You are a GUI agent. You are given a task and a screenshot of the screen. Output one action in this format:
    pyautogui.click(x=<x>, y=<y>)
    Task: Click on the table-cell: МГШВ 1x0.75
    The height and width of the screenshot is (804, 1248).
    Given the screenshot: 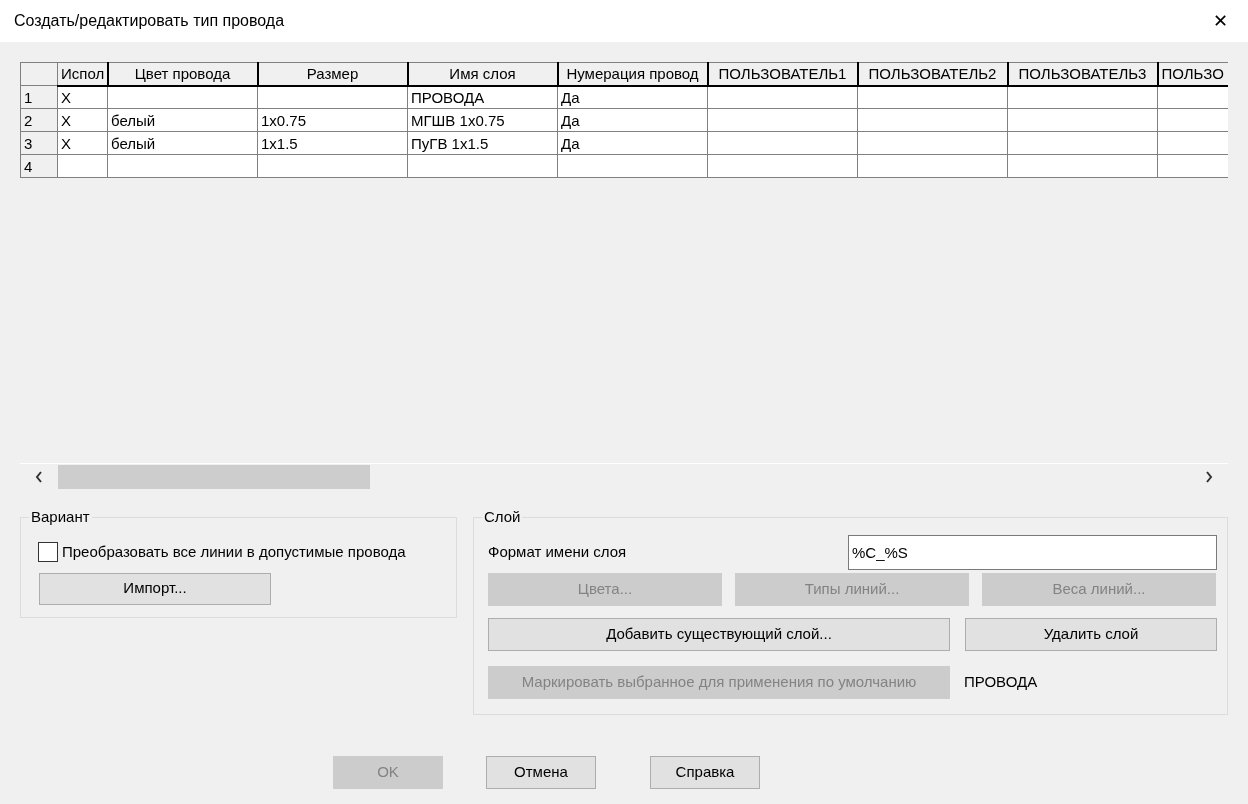 What is the action you would take?
    pyautogui.click(x=482, y=120)
    